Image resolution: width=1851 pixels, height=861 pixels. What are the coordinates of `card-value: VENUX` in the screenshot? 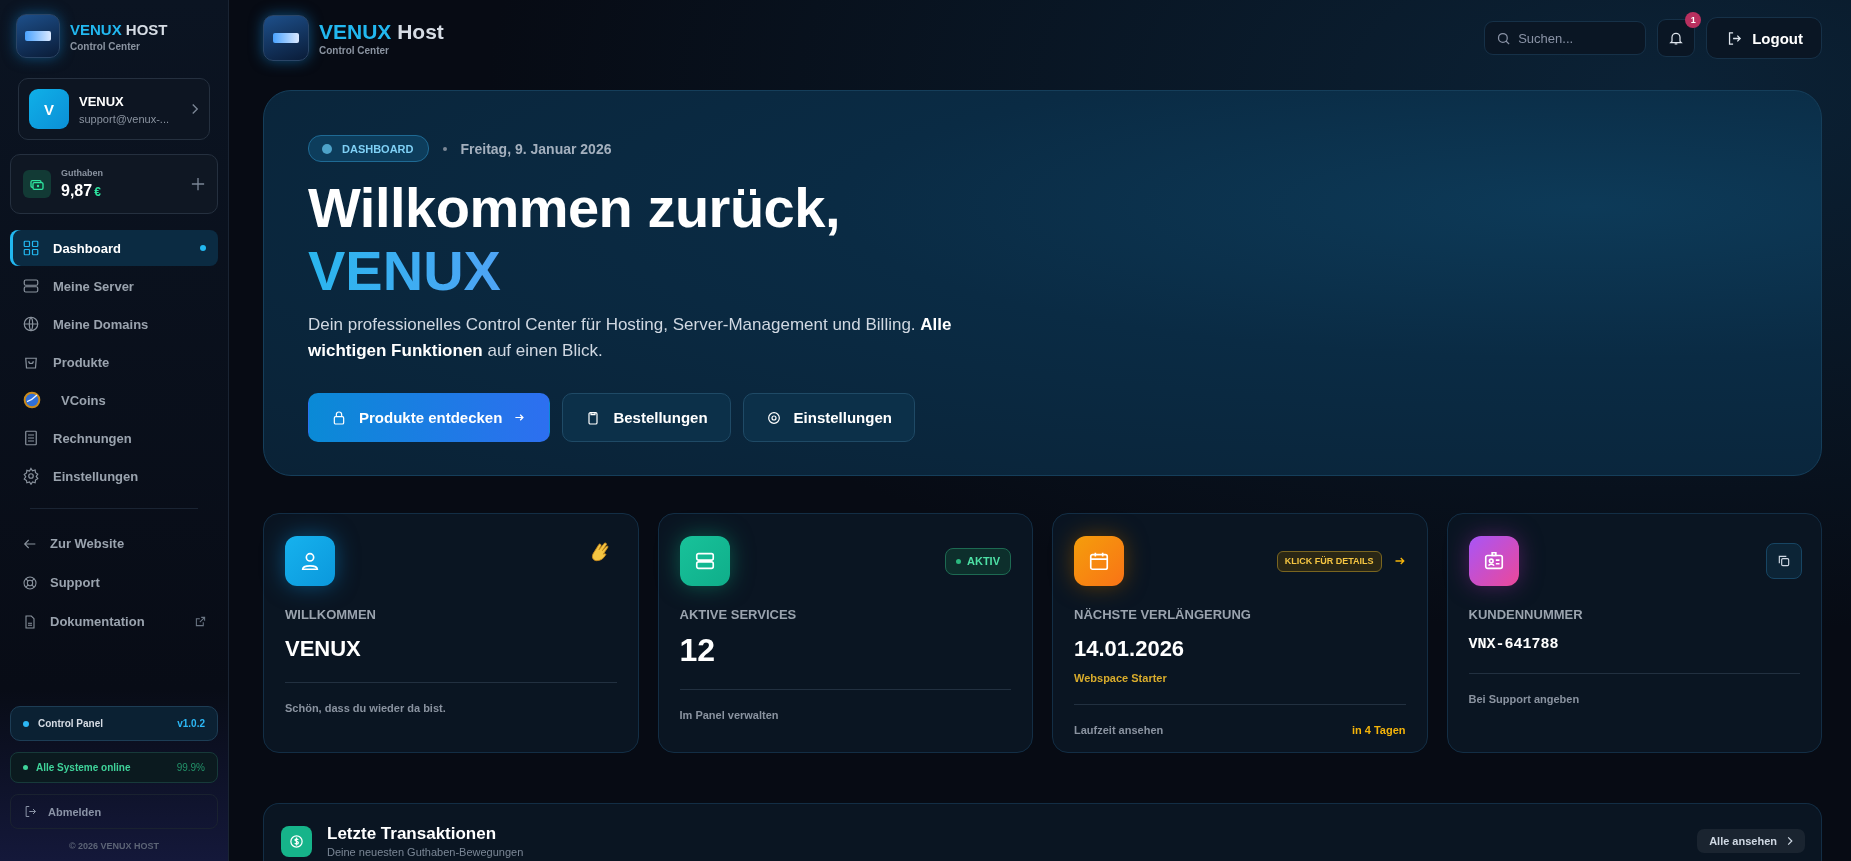 It's located at (323, 649).